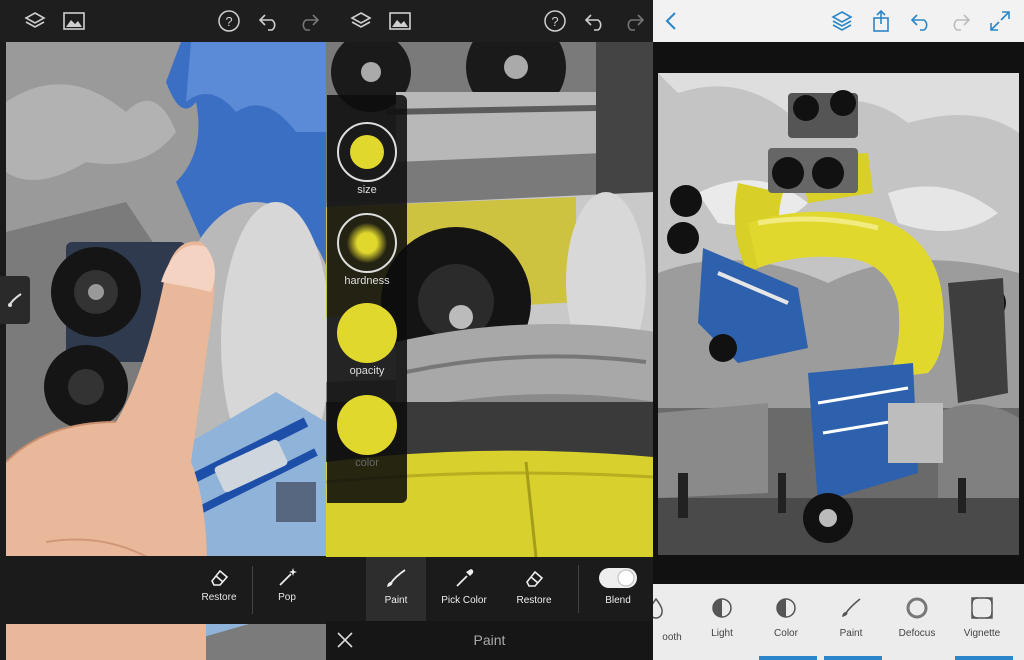 The image size is (1024, 660). What do you see at coordinates (288, 577) in the screenshot?
I see `magic-wand-icon` at bounding box center [288, 577].